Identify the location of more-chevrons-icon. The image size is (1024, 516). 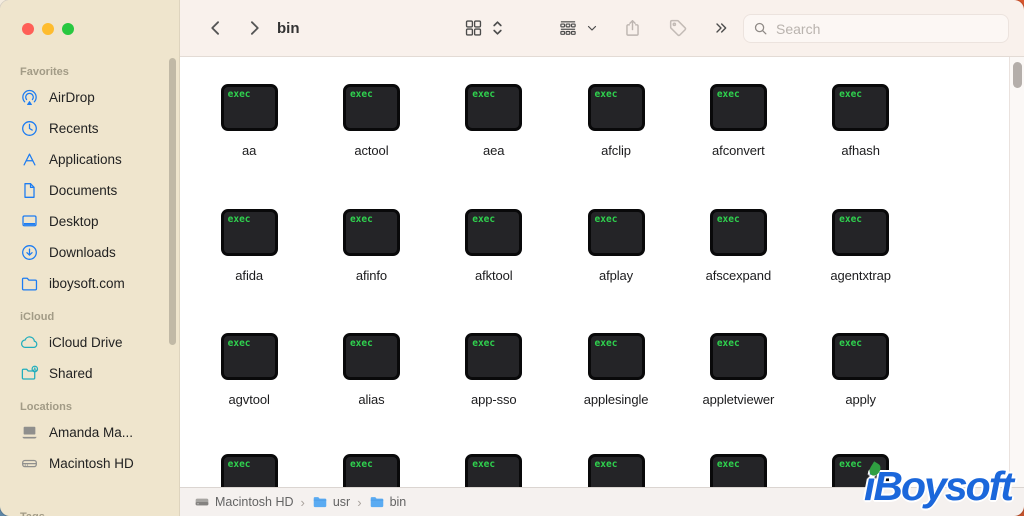
(721, 28).